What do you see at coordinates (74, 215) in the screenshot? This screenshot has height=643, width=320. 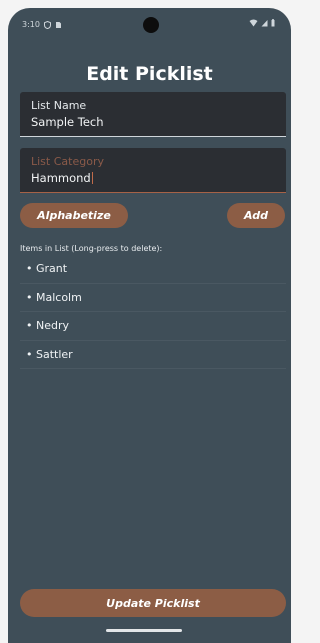 I see `alphabetize-button: Alphabetize` at bounding box center [74, 215].